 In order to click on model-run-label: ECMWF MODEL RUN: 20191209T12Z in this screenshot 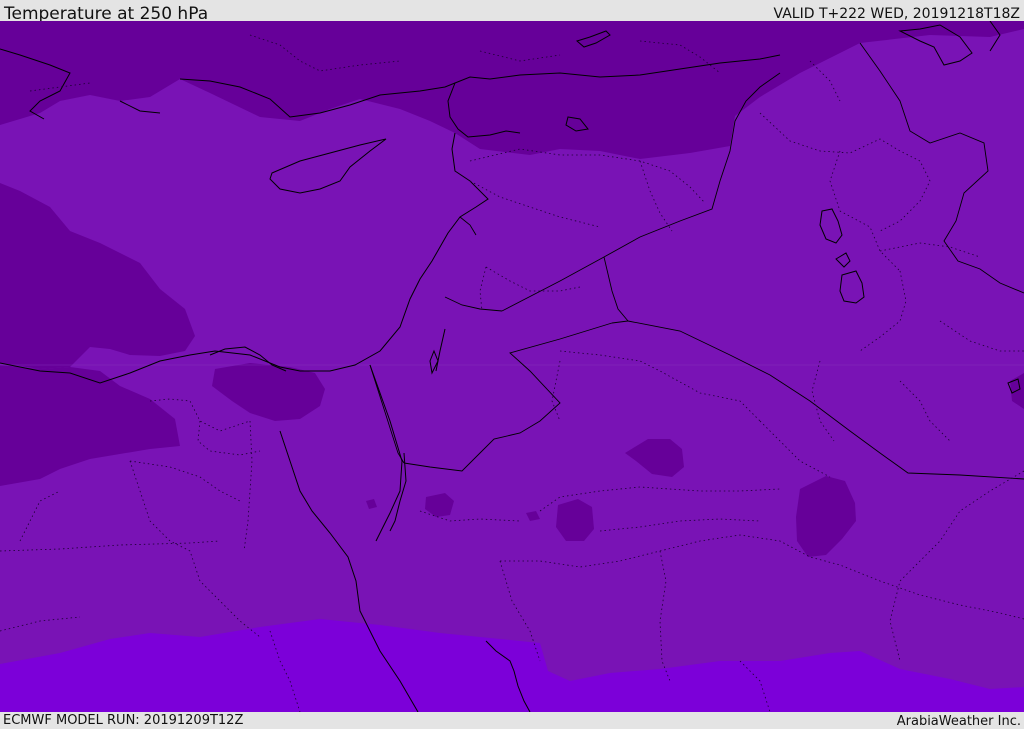, I will do `click(123, 720)`.